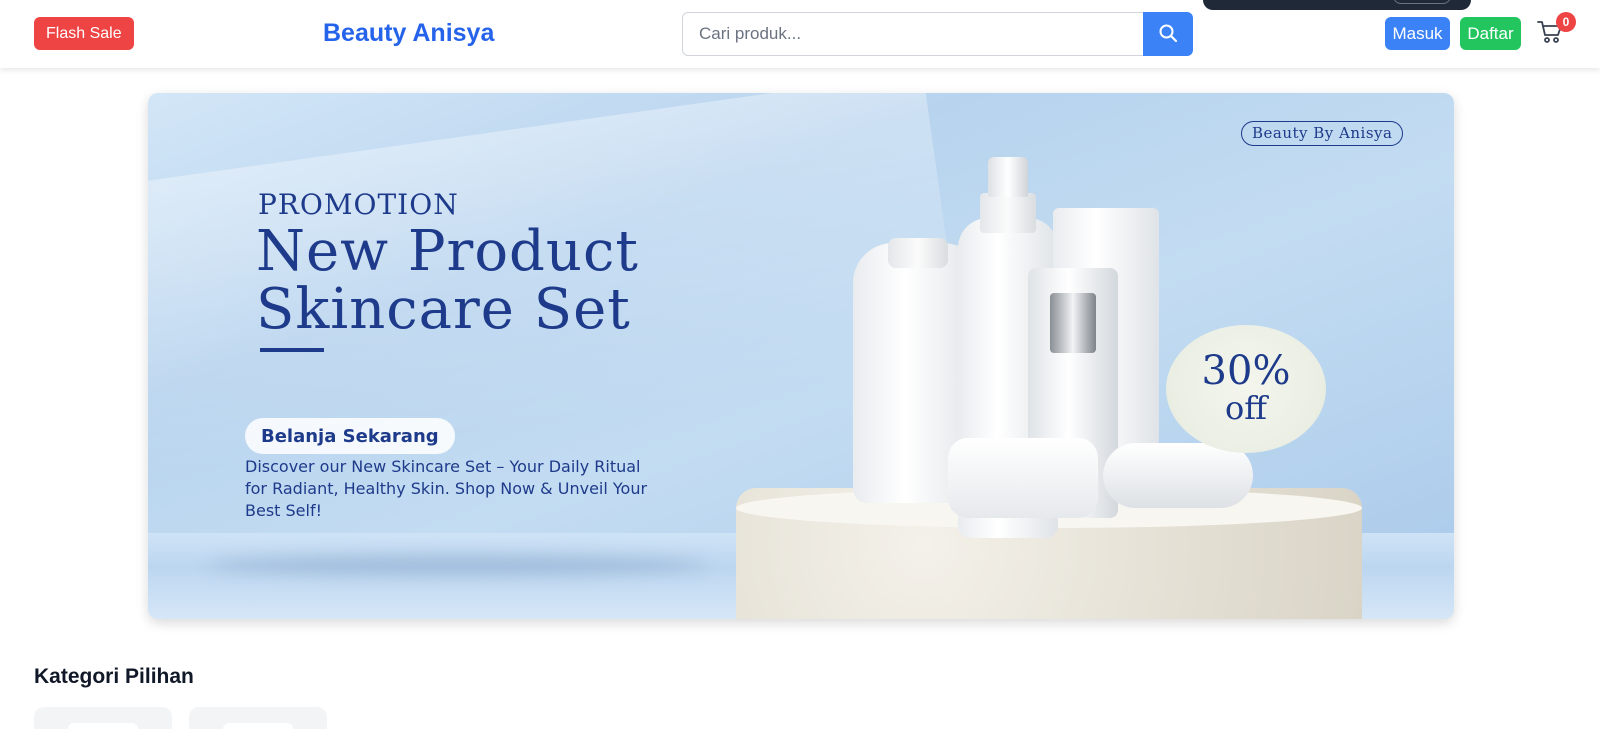 This screenshot has width=1600, height=729. What do you see at coordinates (912, 34) in the screenshot?
I see `search-input` at bounding box center [912, 34].